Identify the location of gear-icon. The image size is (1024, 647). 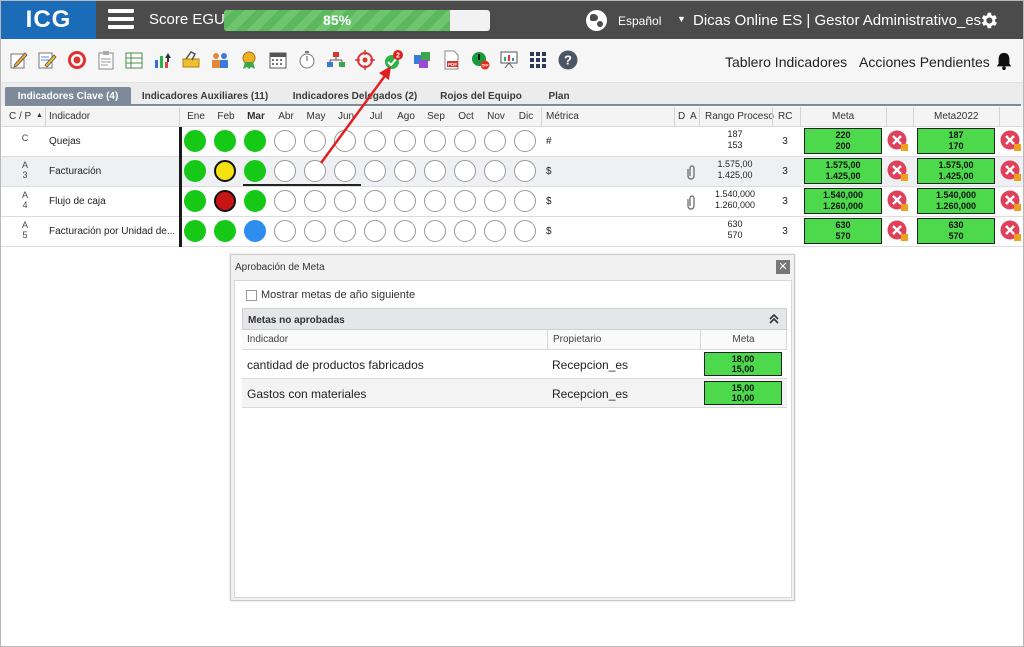
(988, 20).